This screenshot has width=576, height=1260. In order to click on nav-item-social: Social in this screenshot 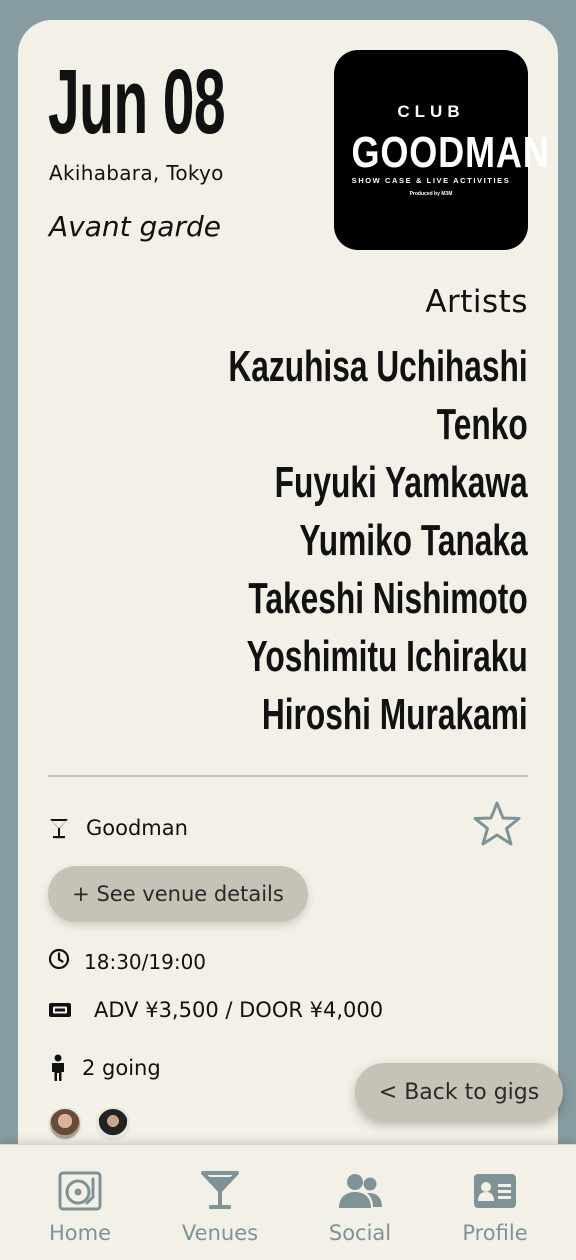, I will do `click(360, 1202)`.